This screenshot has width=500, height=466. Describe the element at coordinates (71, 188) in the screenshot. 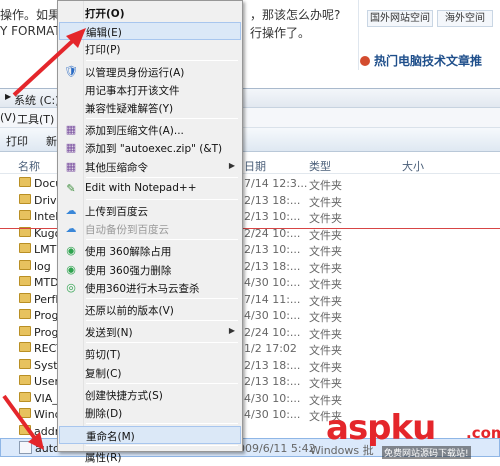

I see `notepad-icon: ✎` at that location.